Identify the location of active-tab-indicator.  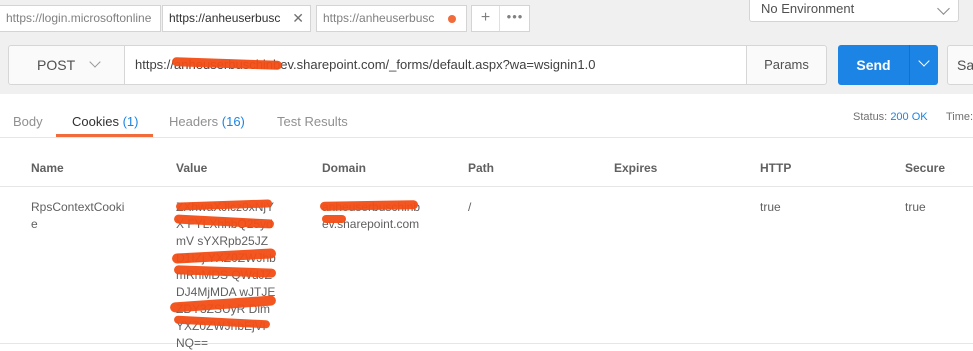
(104, 135).